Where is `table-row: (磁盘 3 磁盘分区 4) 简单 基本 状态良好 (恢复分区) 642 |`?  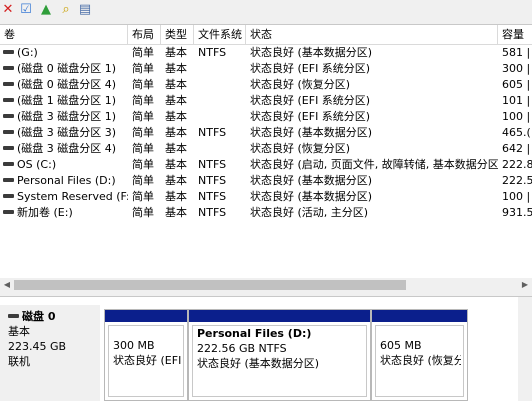 table-row: (磁盘 3 磁盘分区 4) 简单 基本 状态良好 (恢复分区) 642 | is located at coordinates (266, 149).